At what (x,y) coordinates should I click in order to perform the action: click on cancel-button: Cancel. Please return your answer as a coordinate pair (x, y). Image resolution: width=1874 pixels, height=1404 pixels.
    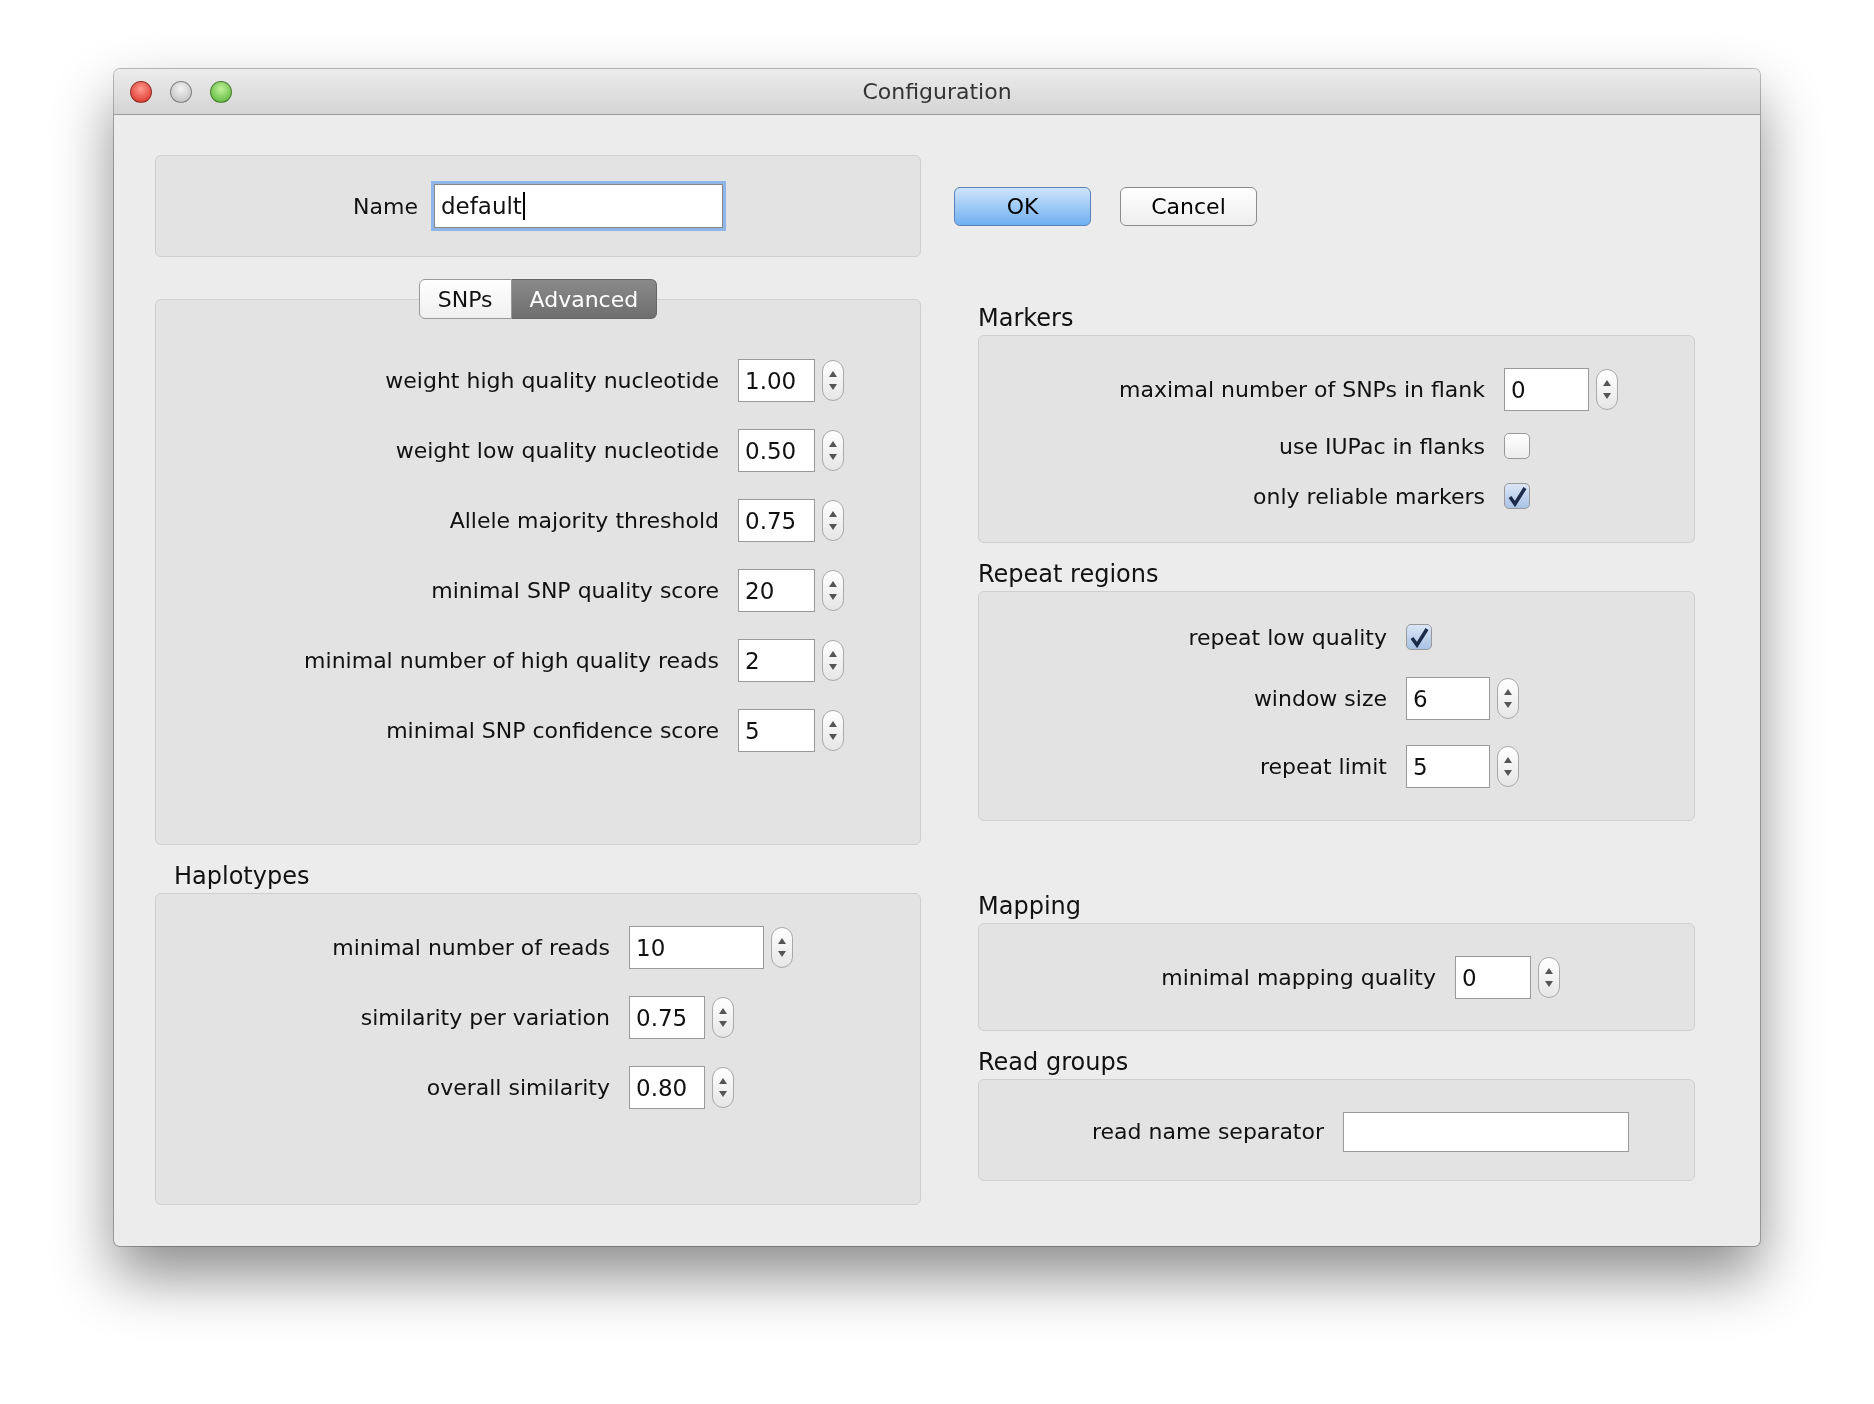
    Looking at the image, I should click on (1188, 206).